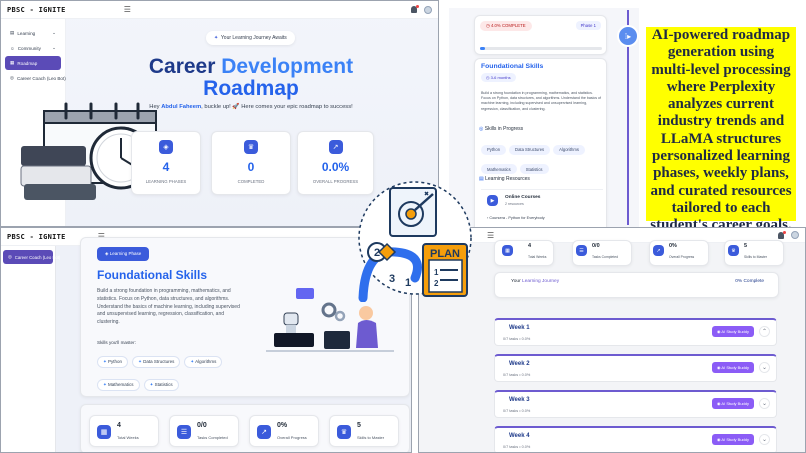  Describe the element at coordinates (605, 257) in the screenshot. I see `stat-label: Tasks Completed` at that location.